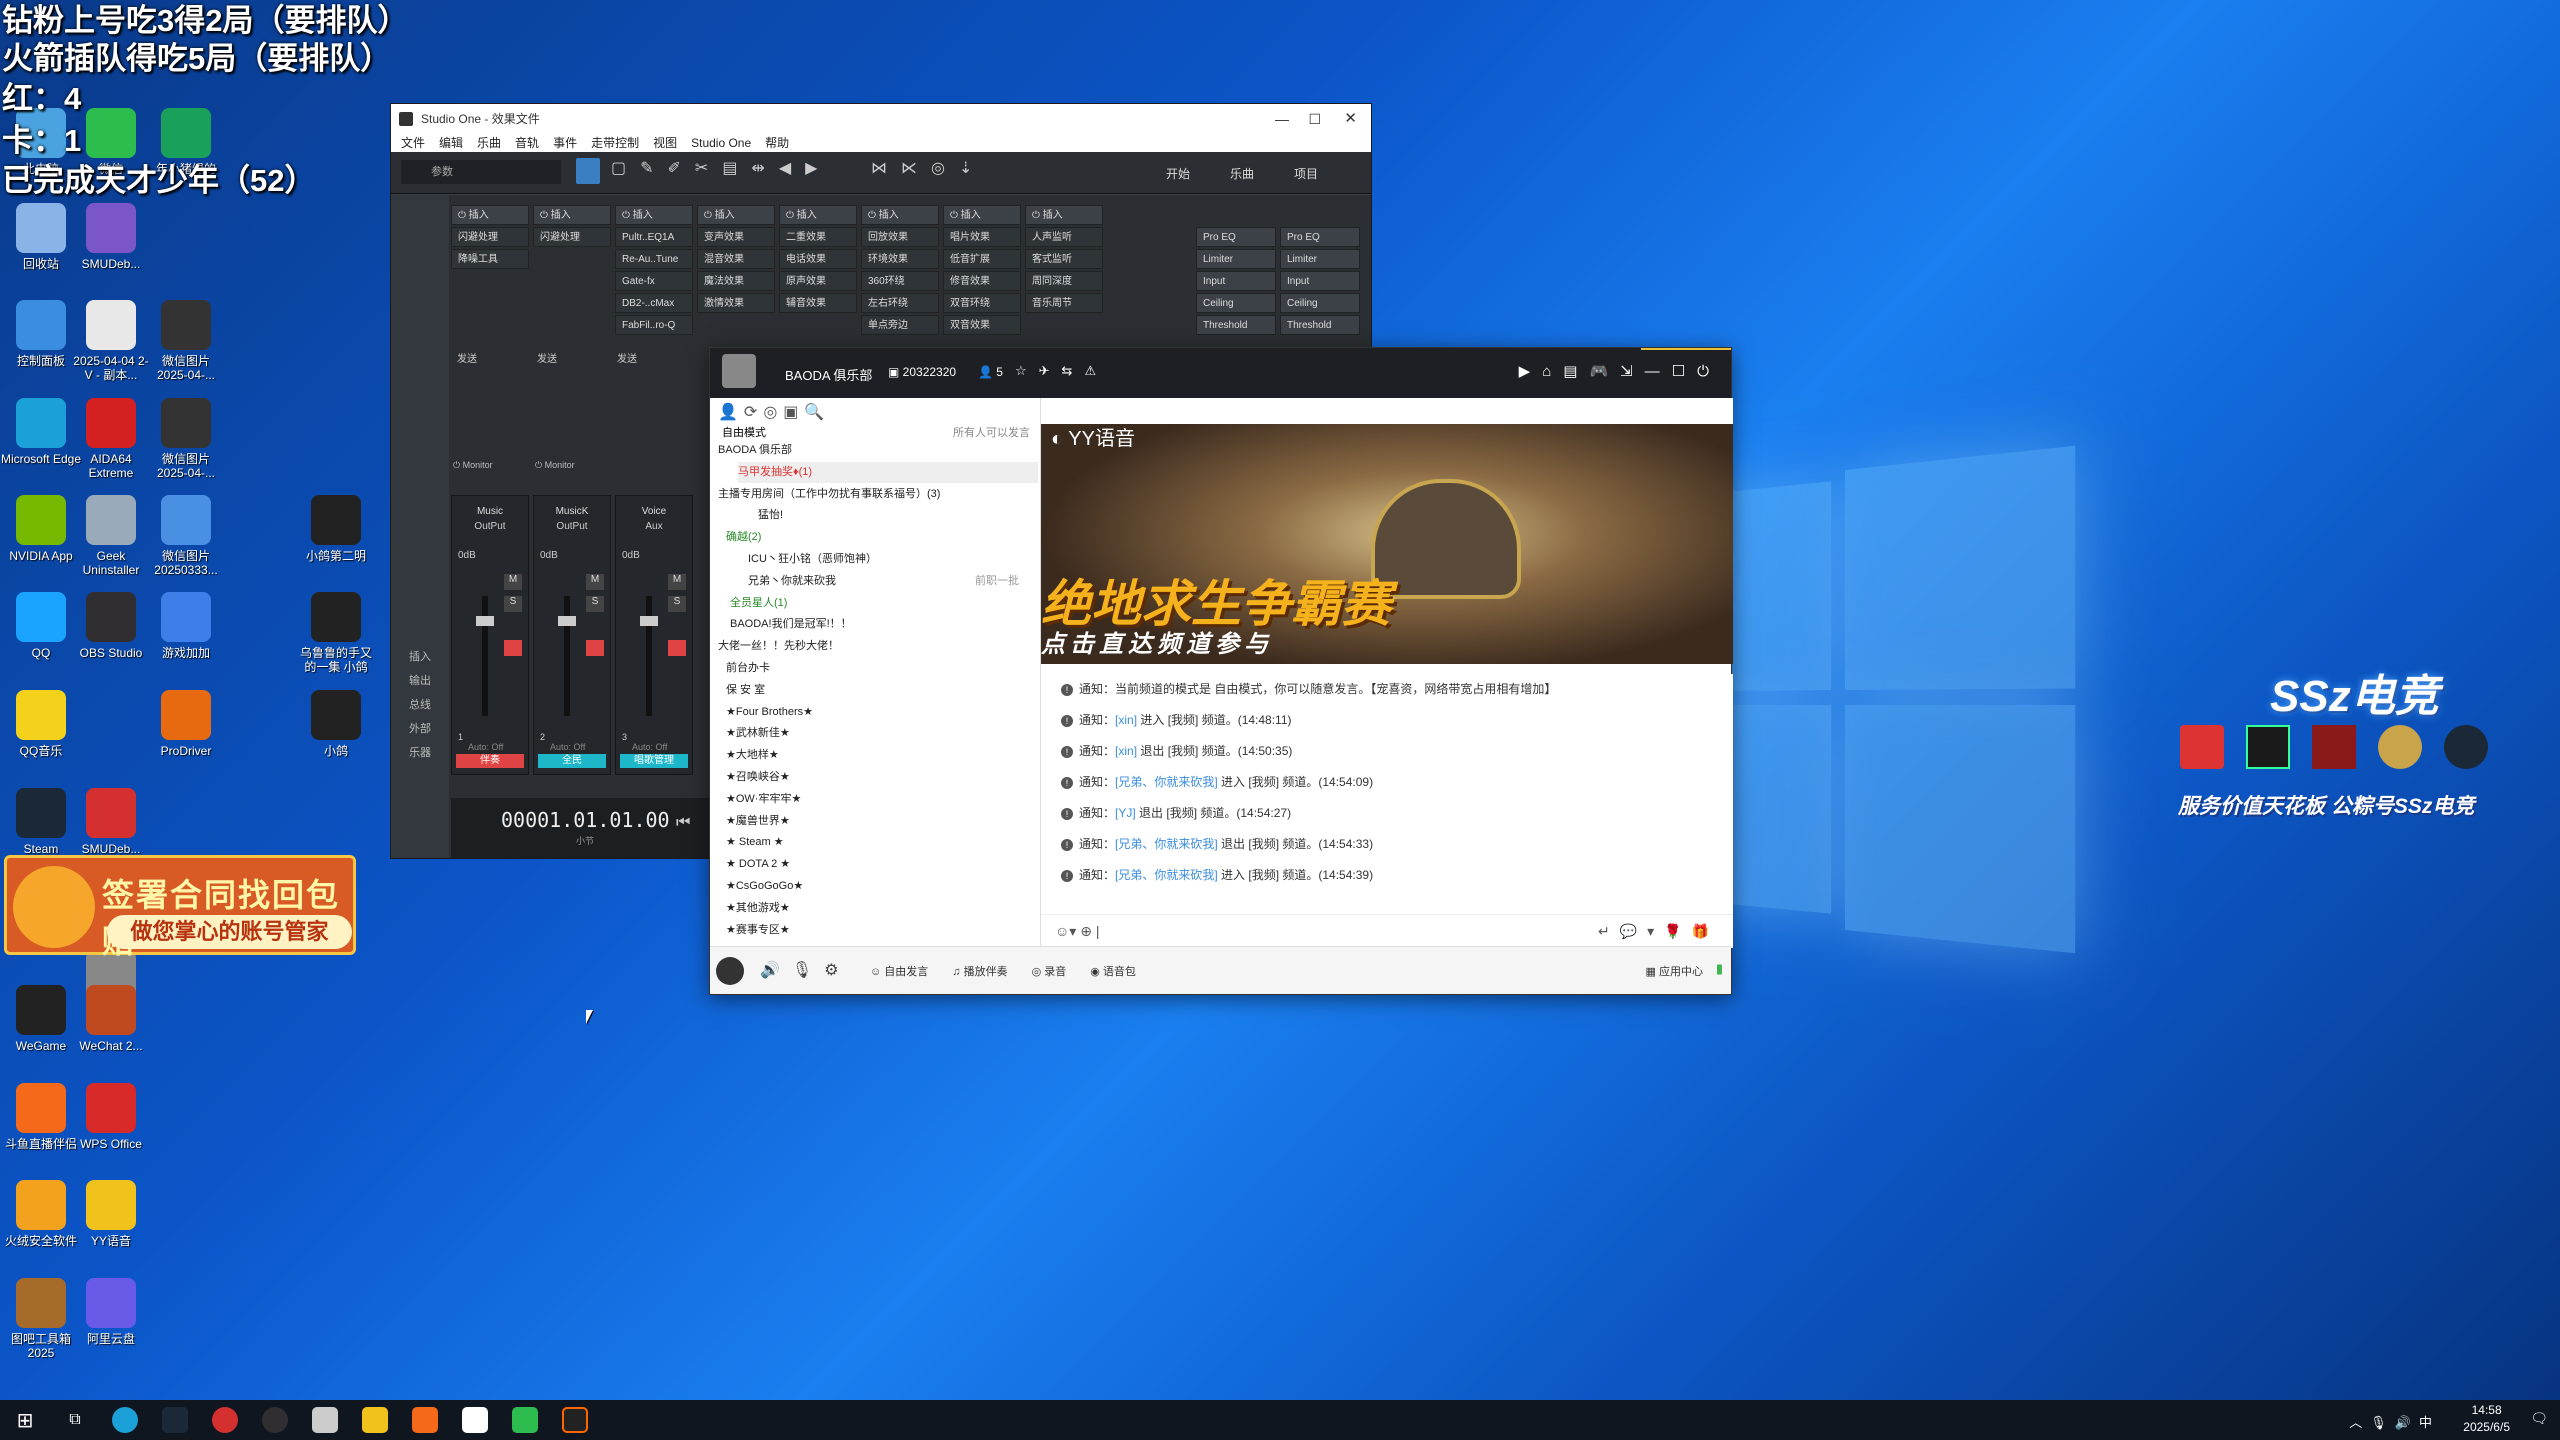  I want to click on event-banner: ◐ YY语音 绝地求生争霸赛 点击直达频道参与, so click(1387, 544).